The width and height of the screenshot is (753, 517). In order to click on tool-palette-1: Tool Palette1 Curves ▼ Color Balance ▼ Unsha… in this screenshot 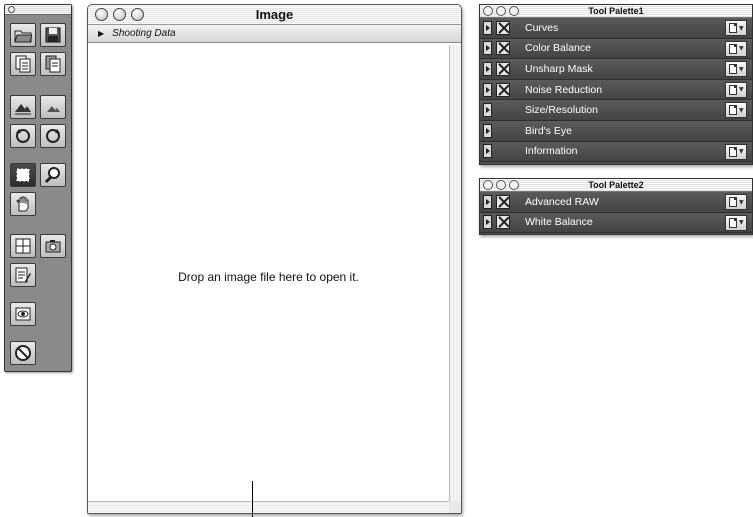, I will do `click(616, 84)`.